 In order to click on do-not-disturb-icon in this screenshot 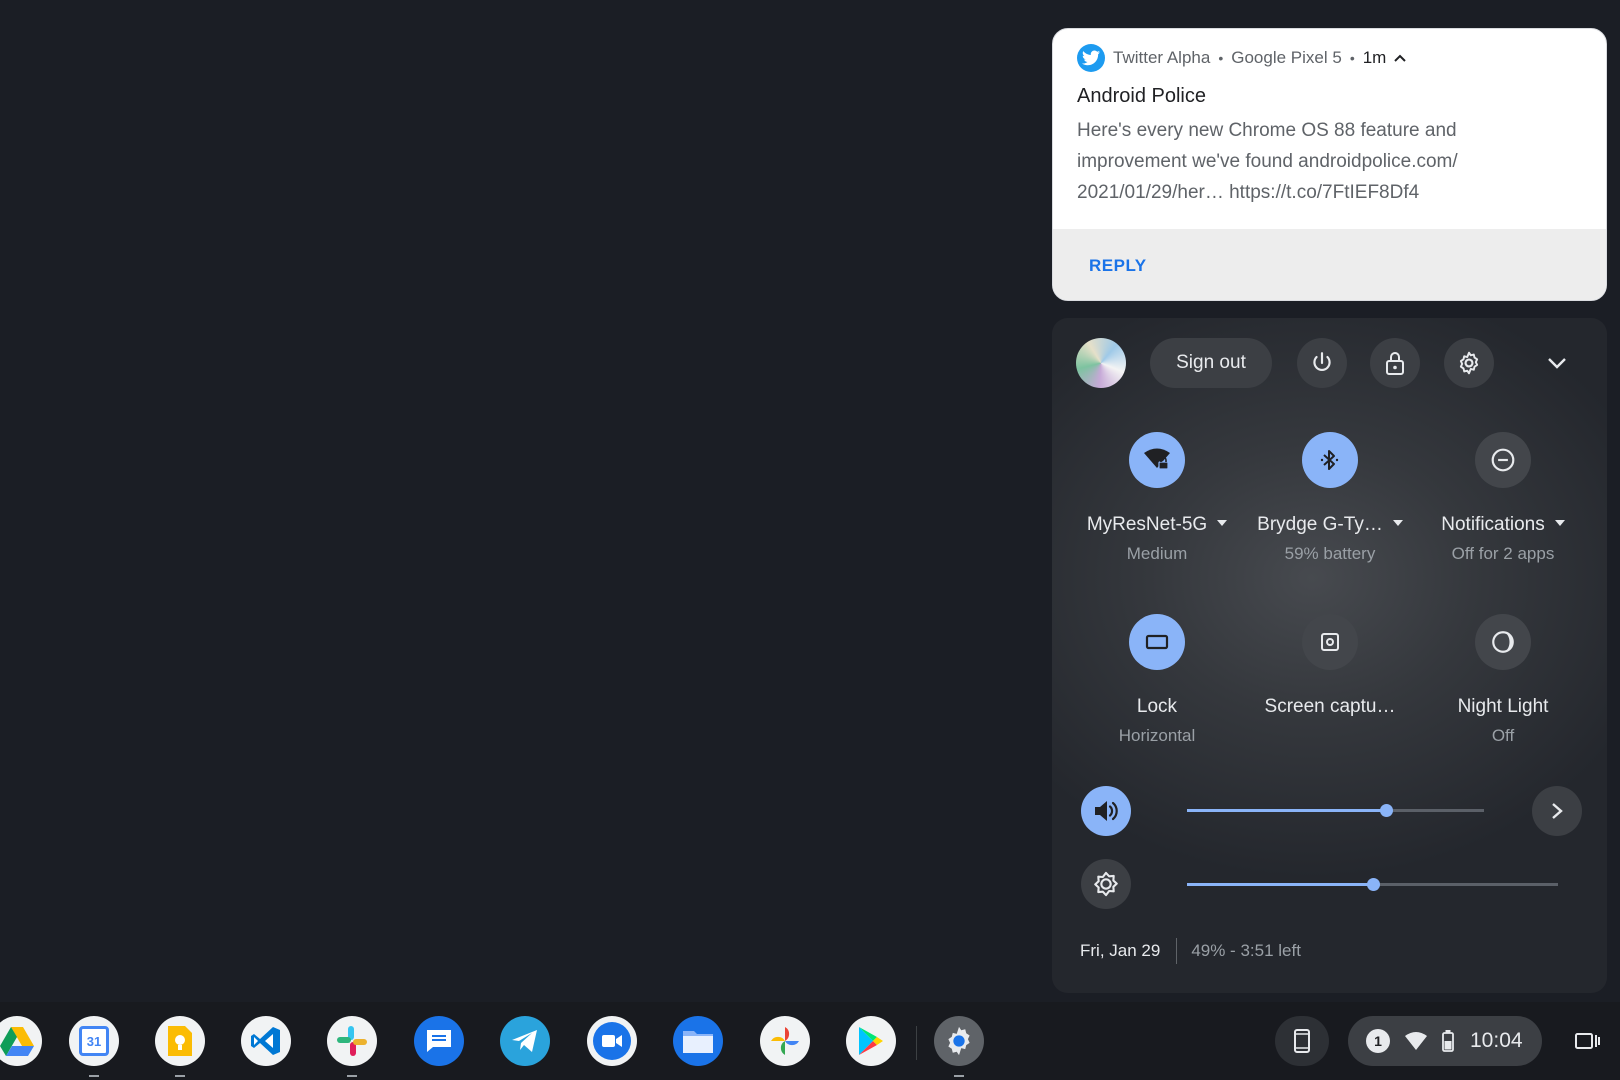, I will do `click(1503, 460)`.